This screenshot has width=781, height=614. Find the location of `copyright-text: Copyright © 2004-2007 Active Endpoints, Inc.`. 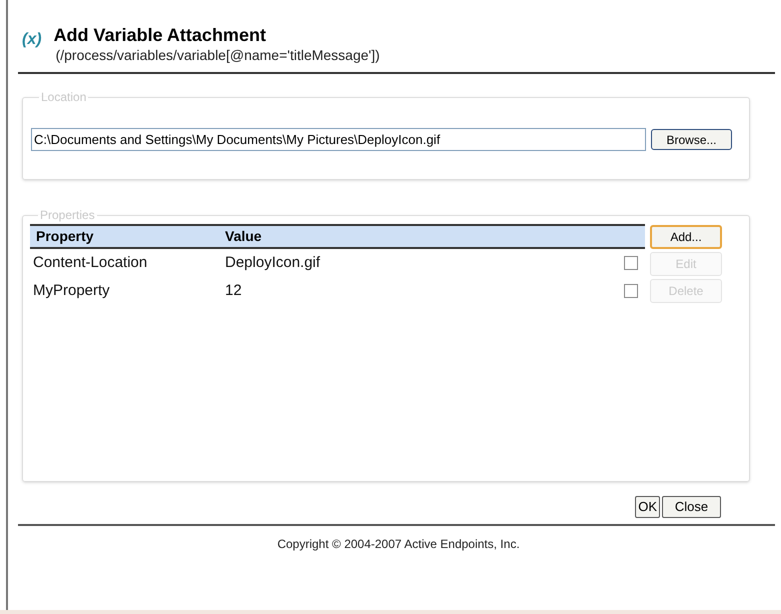

copyright-text: Copyright © 2004-2007 Active Endpoints, Inc. is located at coordinates (398, 544).